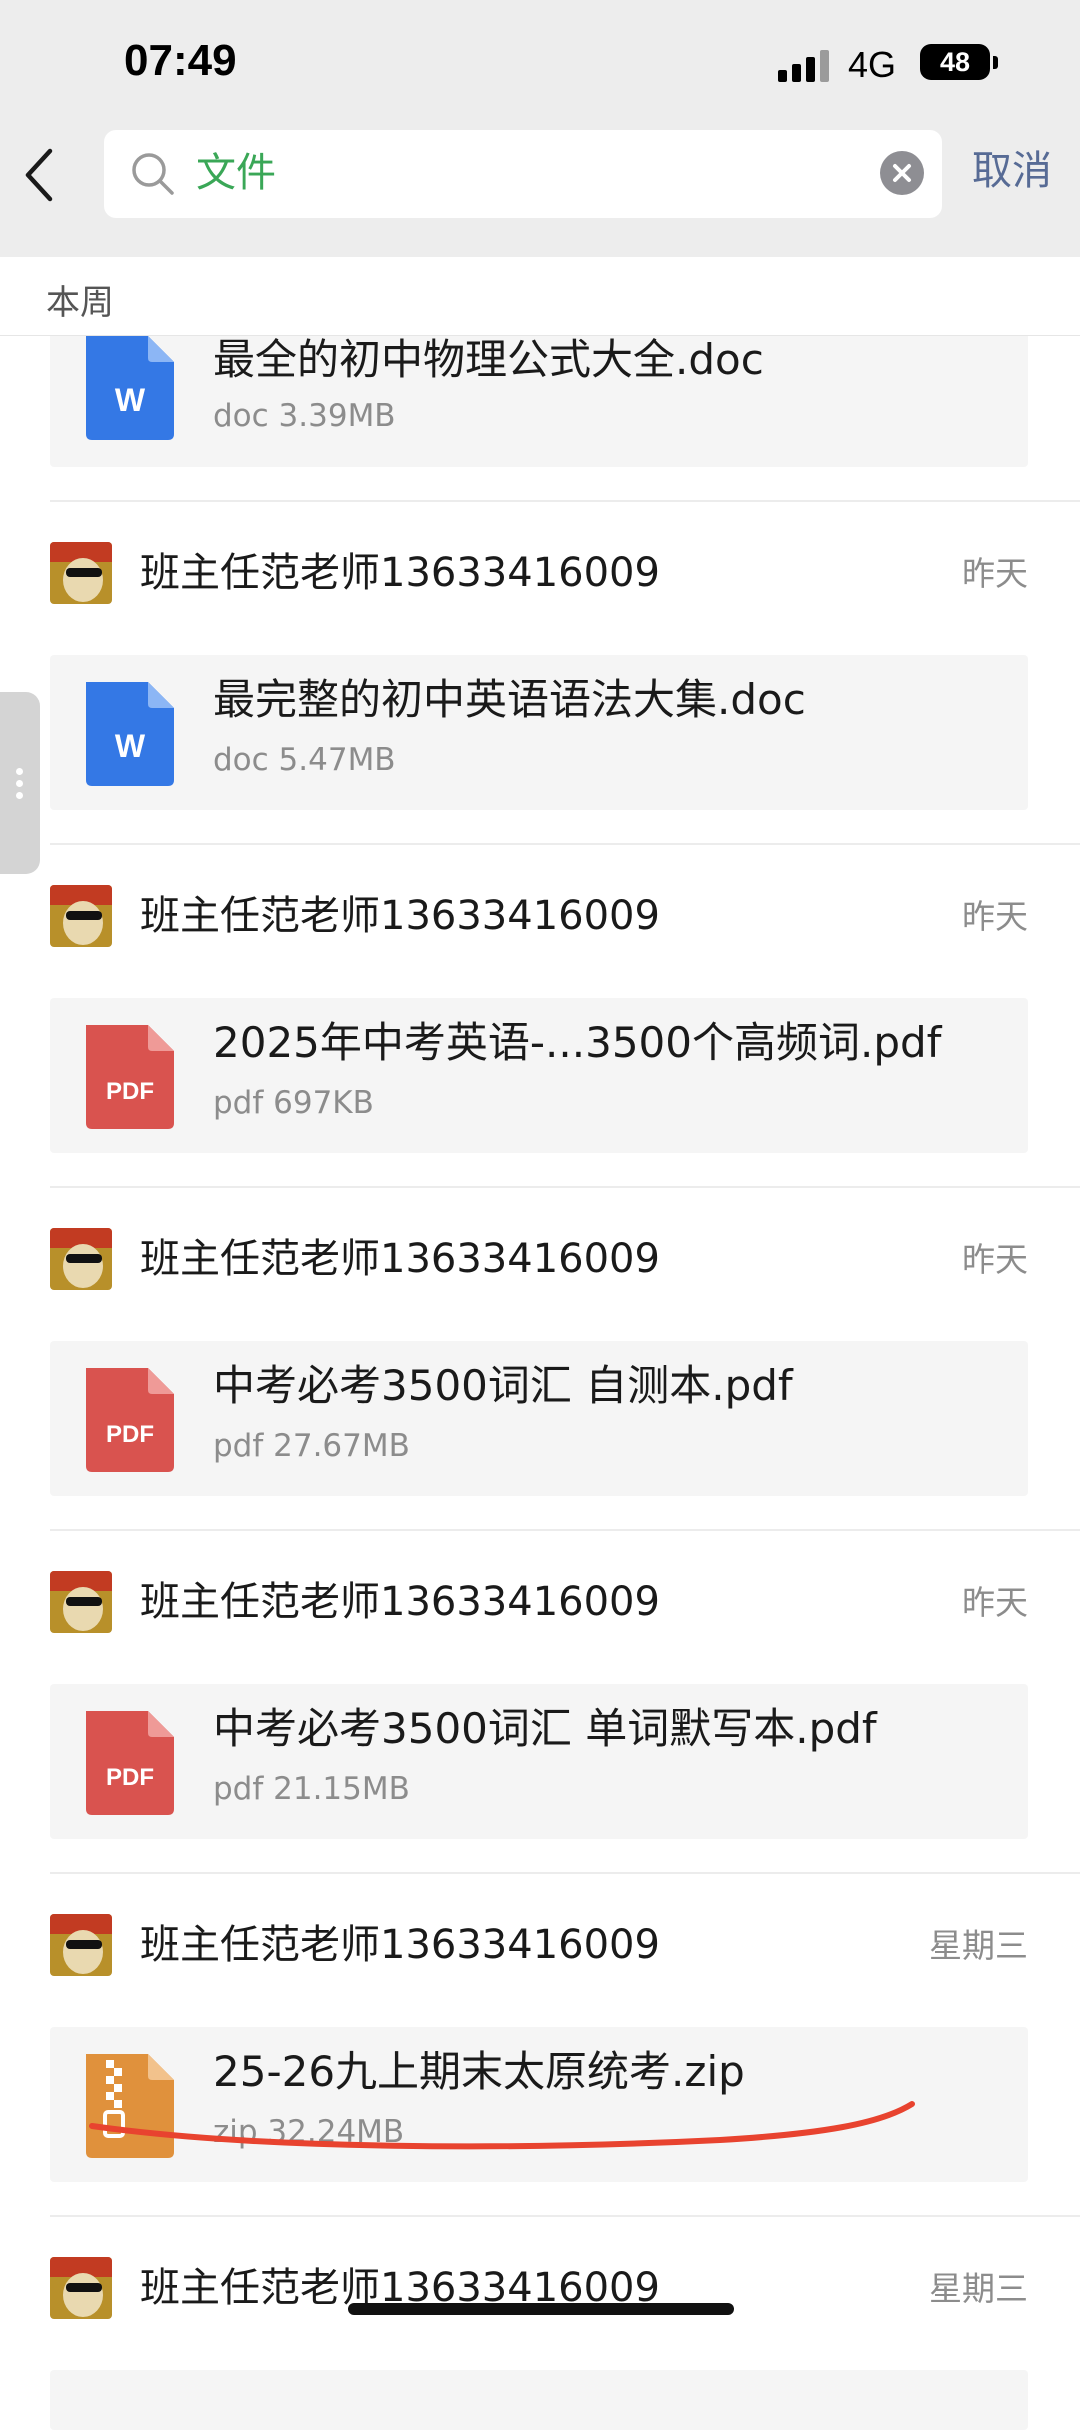 This screenshot has width=1080, height=2430. What do you see at coordinates (293, 1103) in the screenshot?
I see `file-meta: pdf 697KB` at bounding box center [293, 1103].